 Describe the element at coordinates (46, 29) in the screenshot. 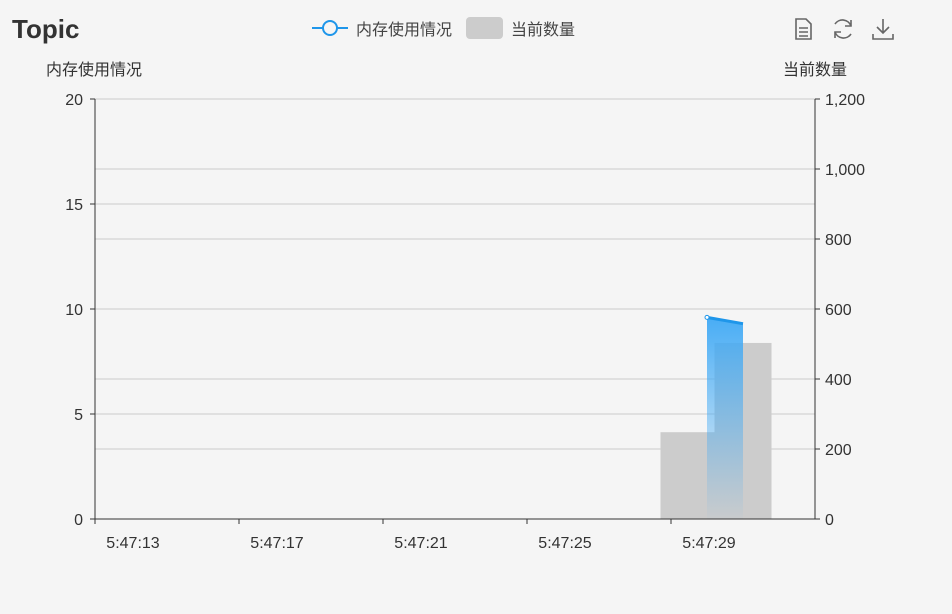

I see `chart-title: Topic` at that location.